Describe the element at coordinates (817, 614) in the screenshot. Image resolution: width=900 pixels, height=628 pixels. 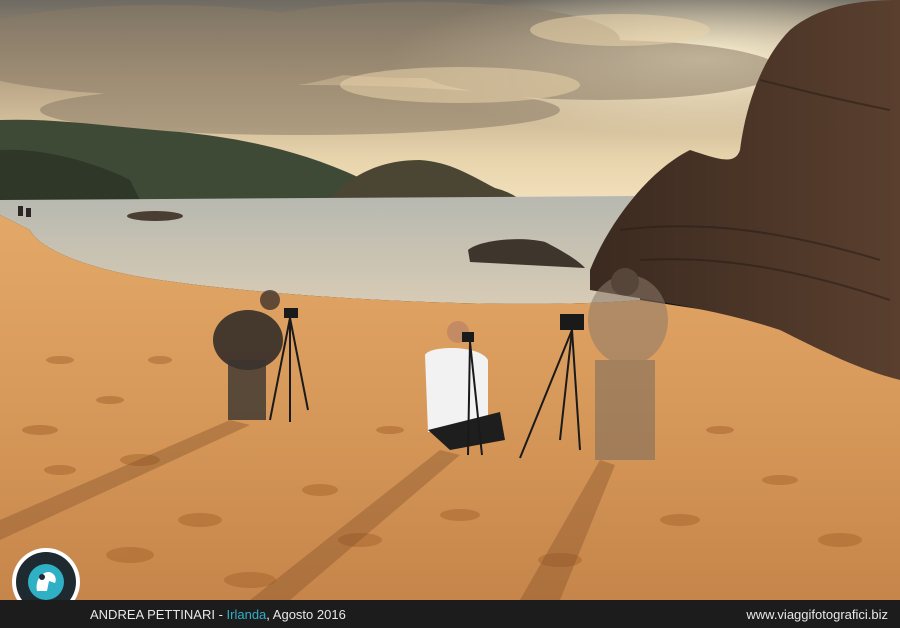
I see `website-link: www.viaggifotografici.biz` at that location.